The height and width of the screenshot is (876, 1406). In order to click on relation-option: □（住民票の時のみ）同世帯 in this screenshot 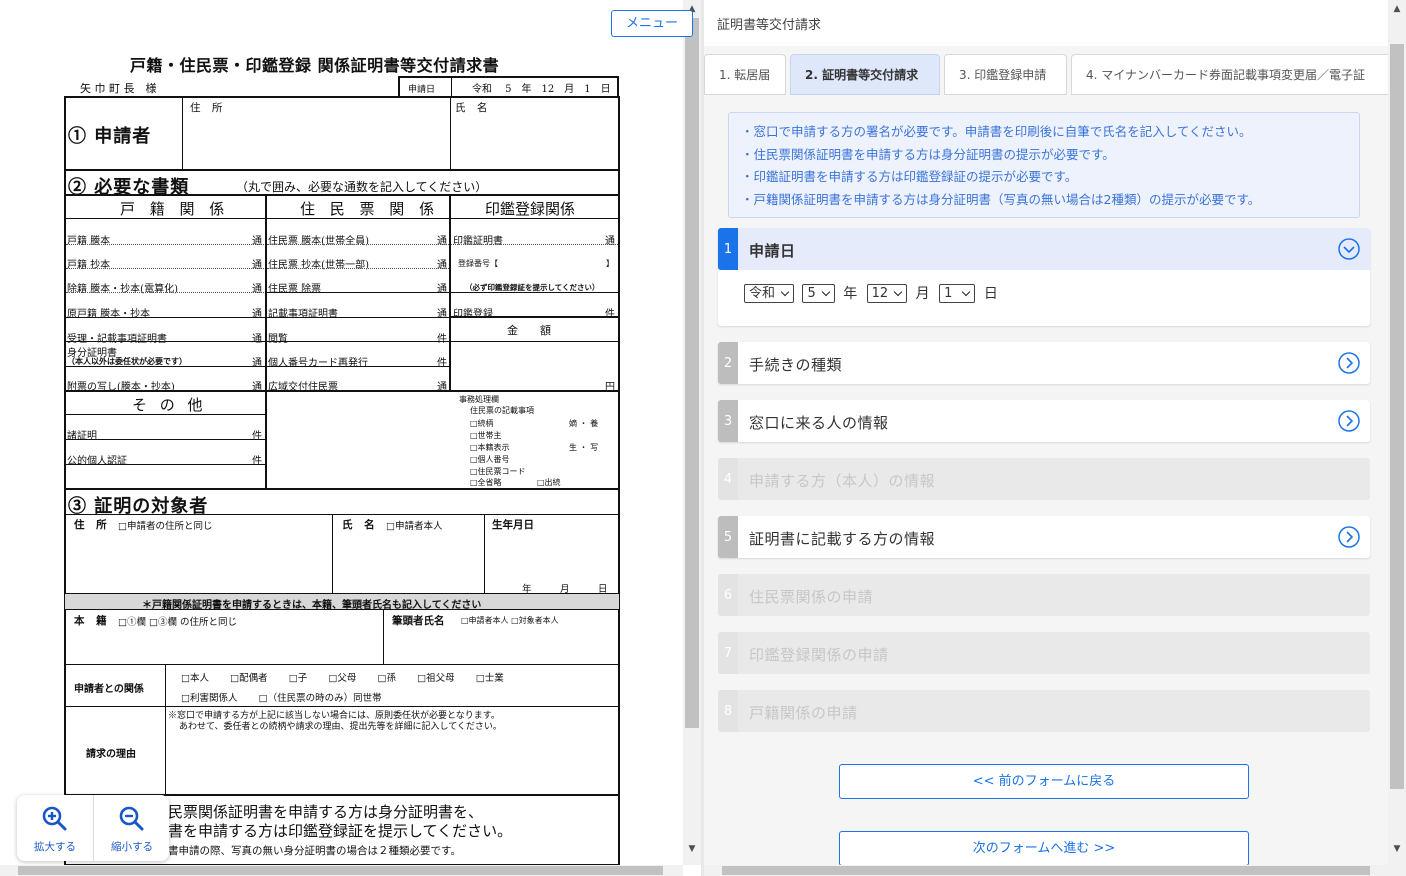, I will do `click(320, 698)`.